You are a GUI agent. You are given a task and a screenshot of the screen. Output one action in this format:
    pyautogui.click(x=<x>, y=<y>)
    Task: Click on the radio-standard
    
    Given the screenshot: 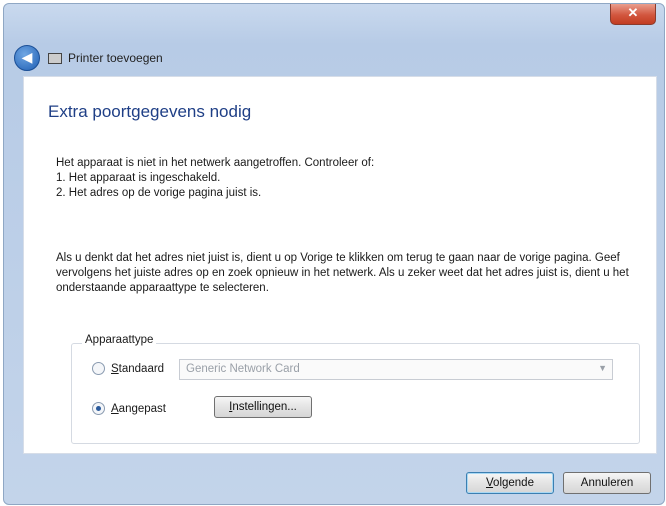 What is the action you would take?
    pyautogui.click(x=98, y=368)
    